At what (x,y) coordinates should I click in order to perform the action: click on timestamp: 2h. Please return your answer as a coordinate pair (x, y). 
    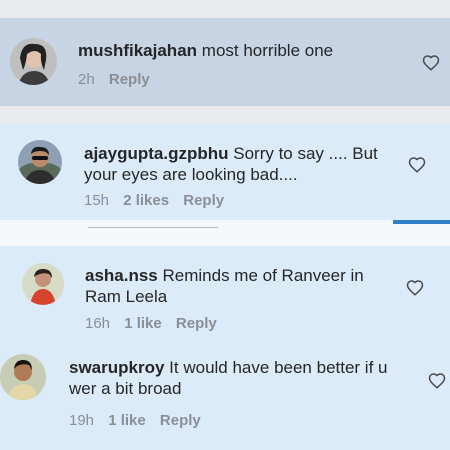
    Looking at the image, I should click on (86, 79).